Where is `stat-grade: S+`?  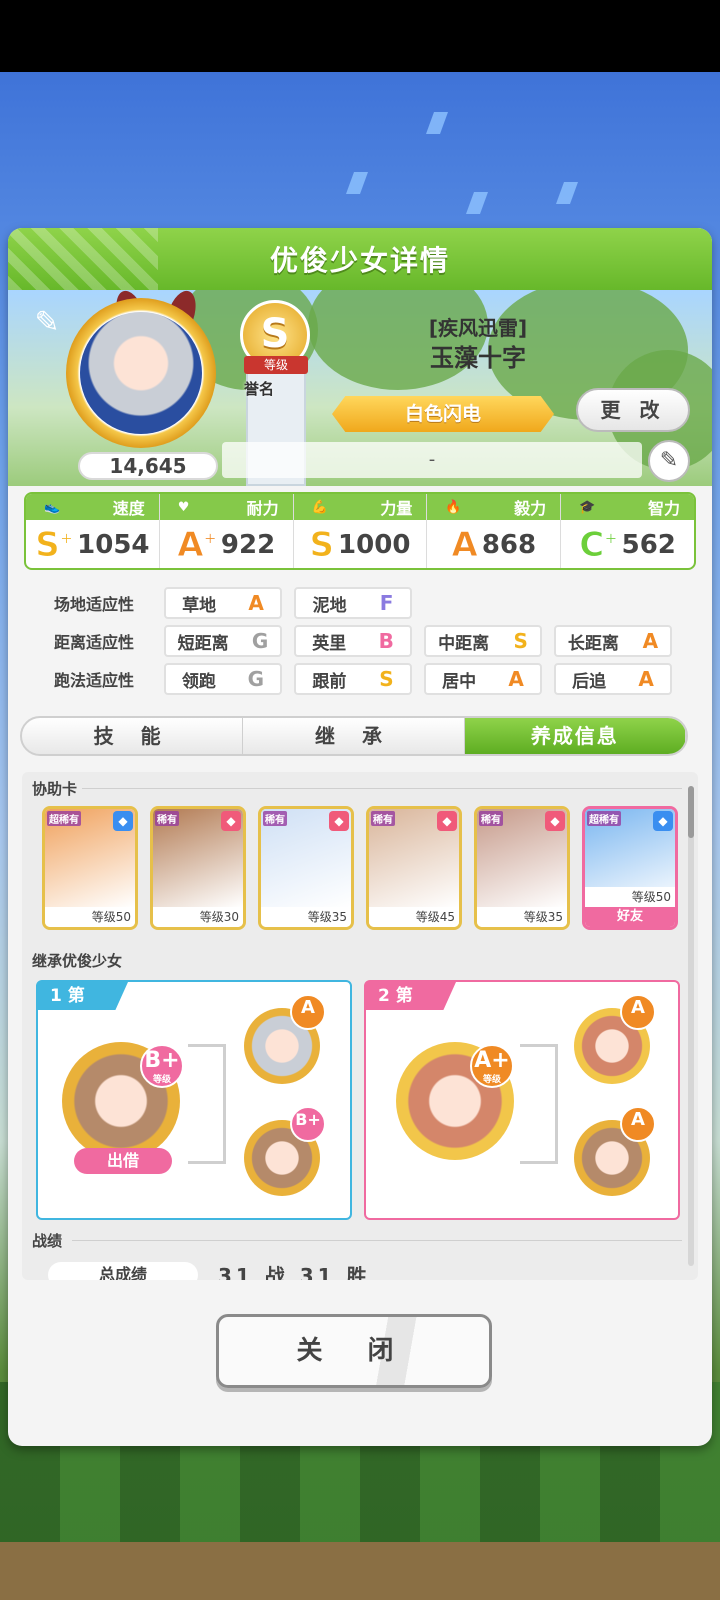
stat-grade: S+ is located at coordinates (54, 545).